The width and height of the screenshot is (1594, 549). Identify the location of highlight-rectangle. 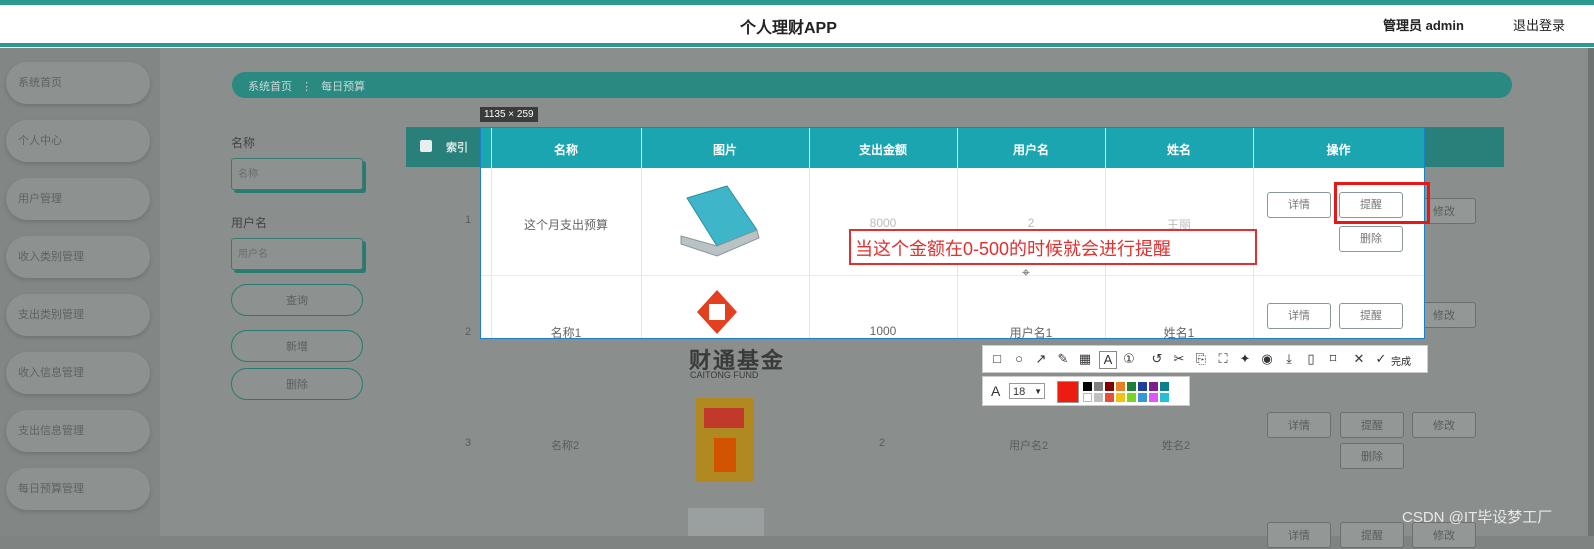
(1382, 203).